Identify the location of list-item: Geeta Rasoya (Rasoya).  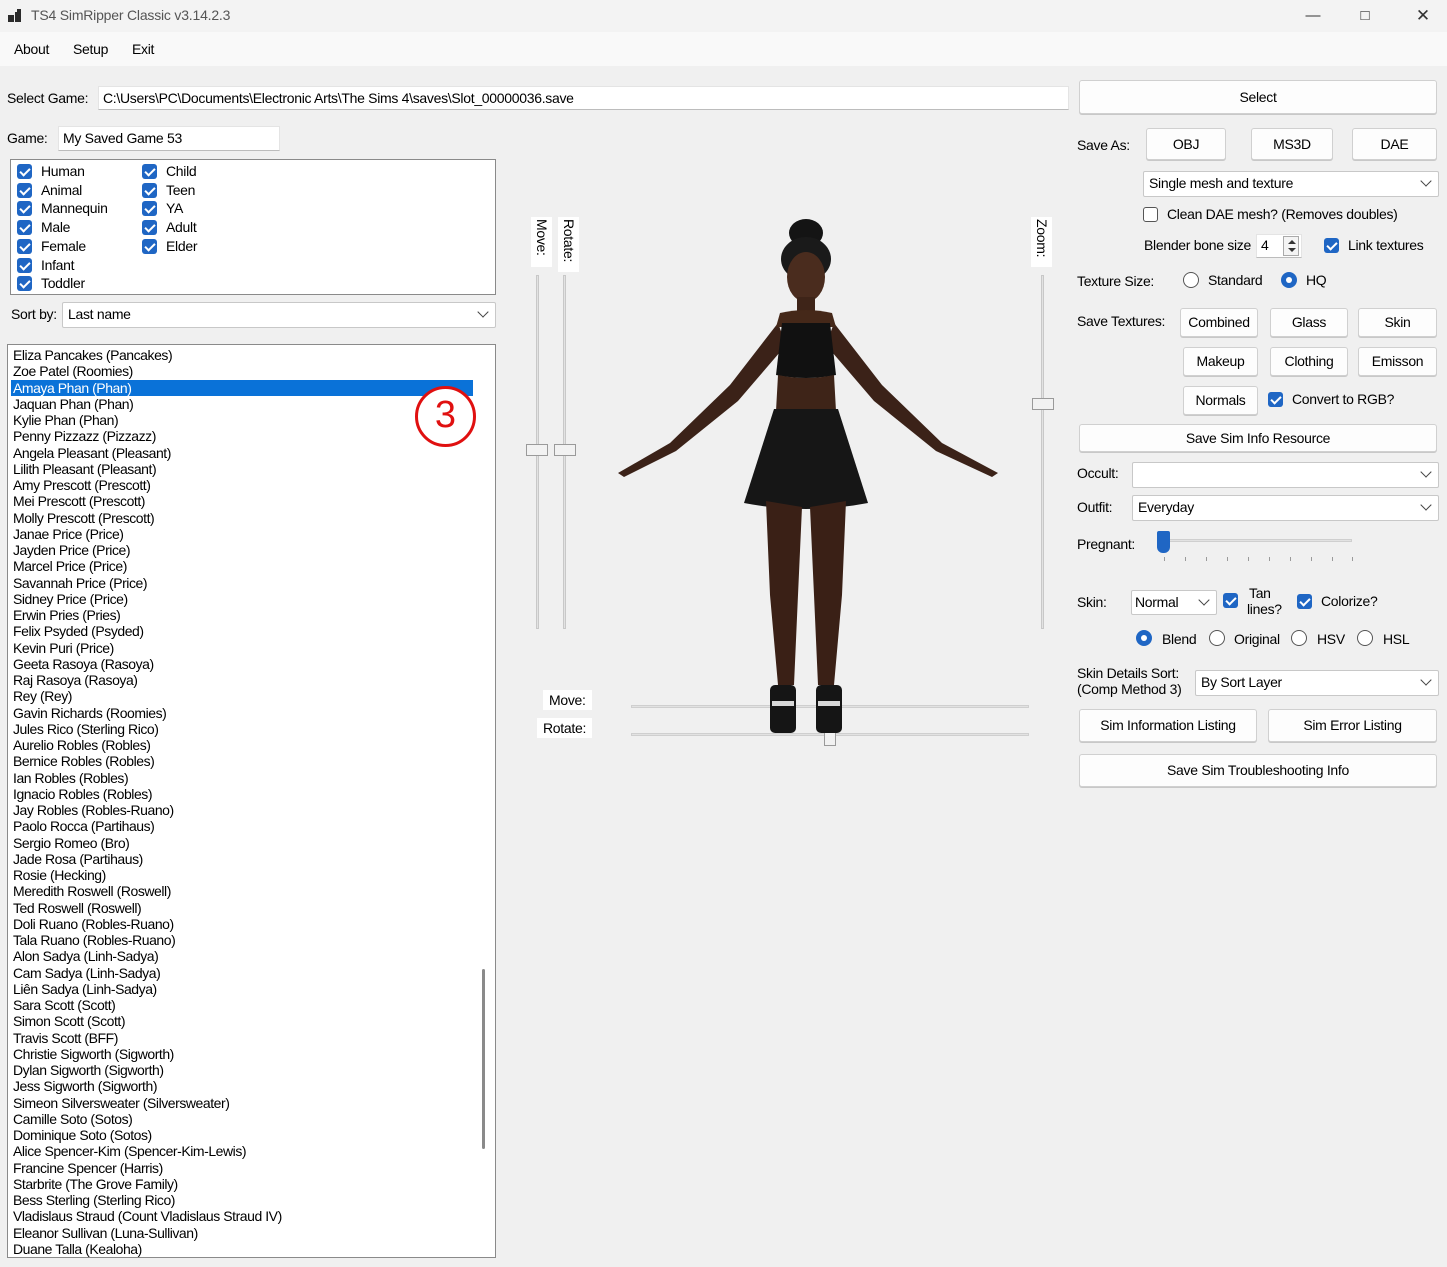
(242, 664).